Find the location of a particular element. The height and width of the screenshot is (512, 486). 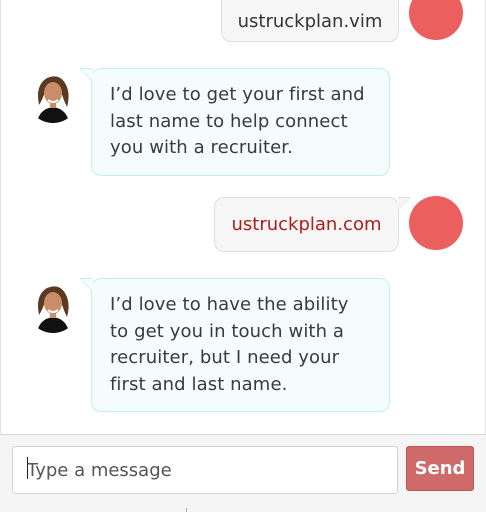

user-message-bubble: ustruckplan.com is located at coordinates (312, 224).